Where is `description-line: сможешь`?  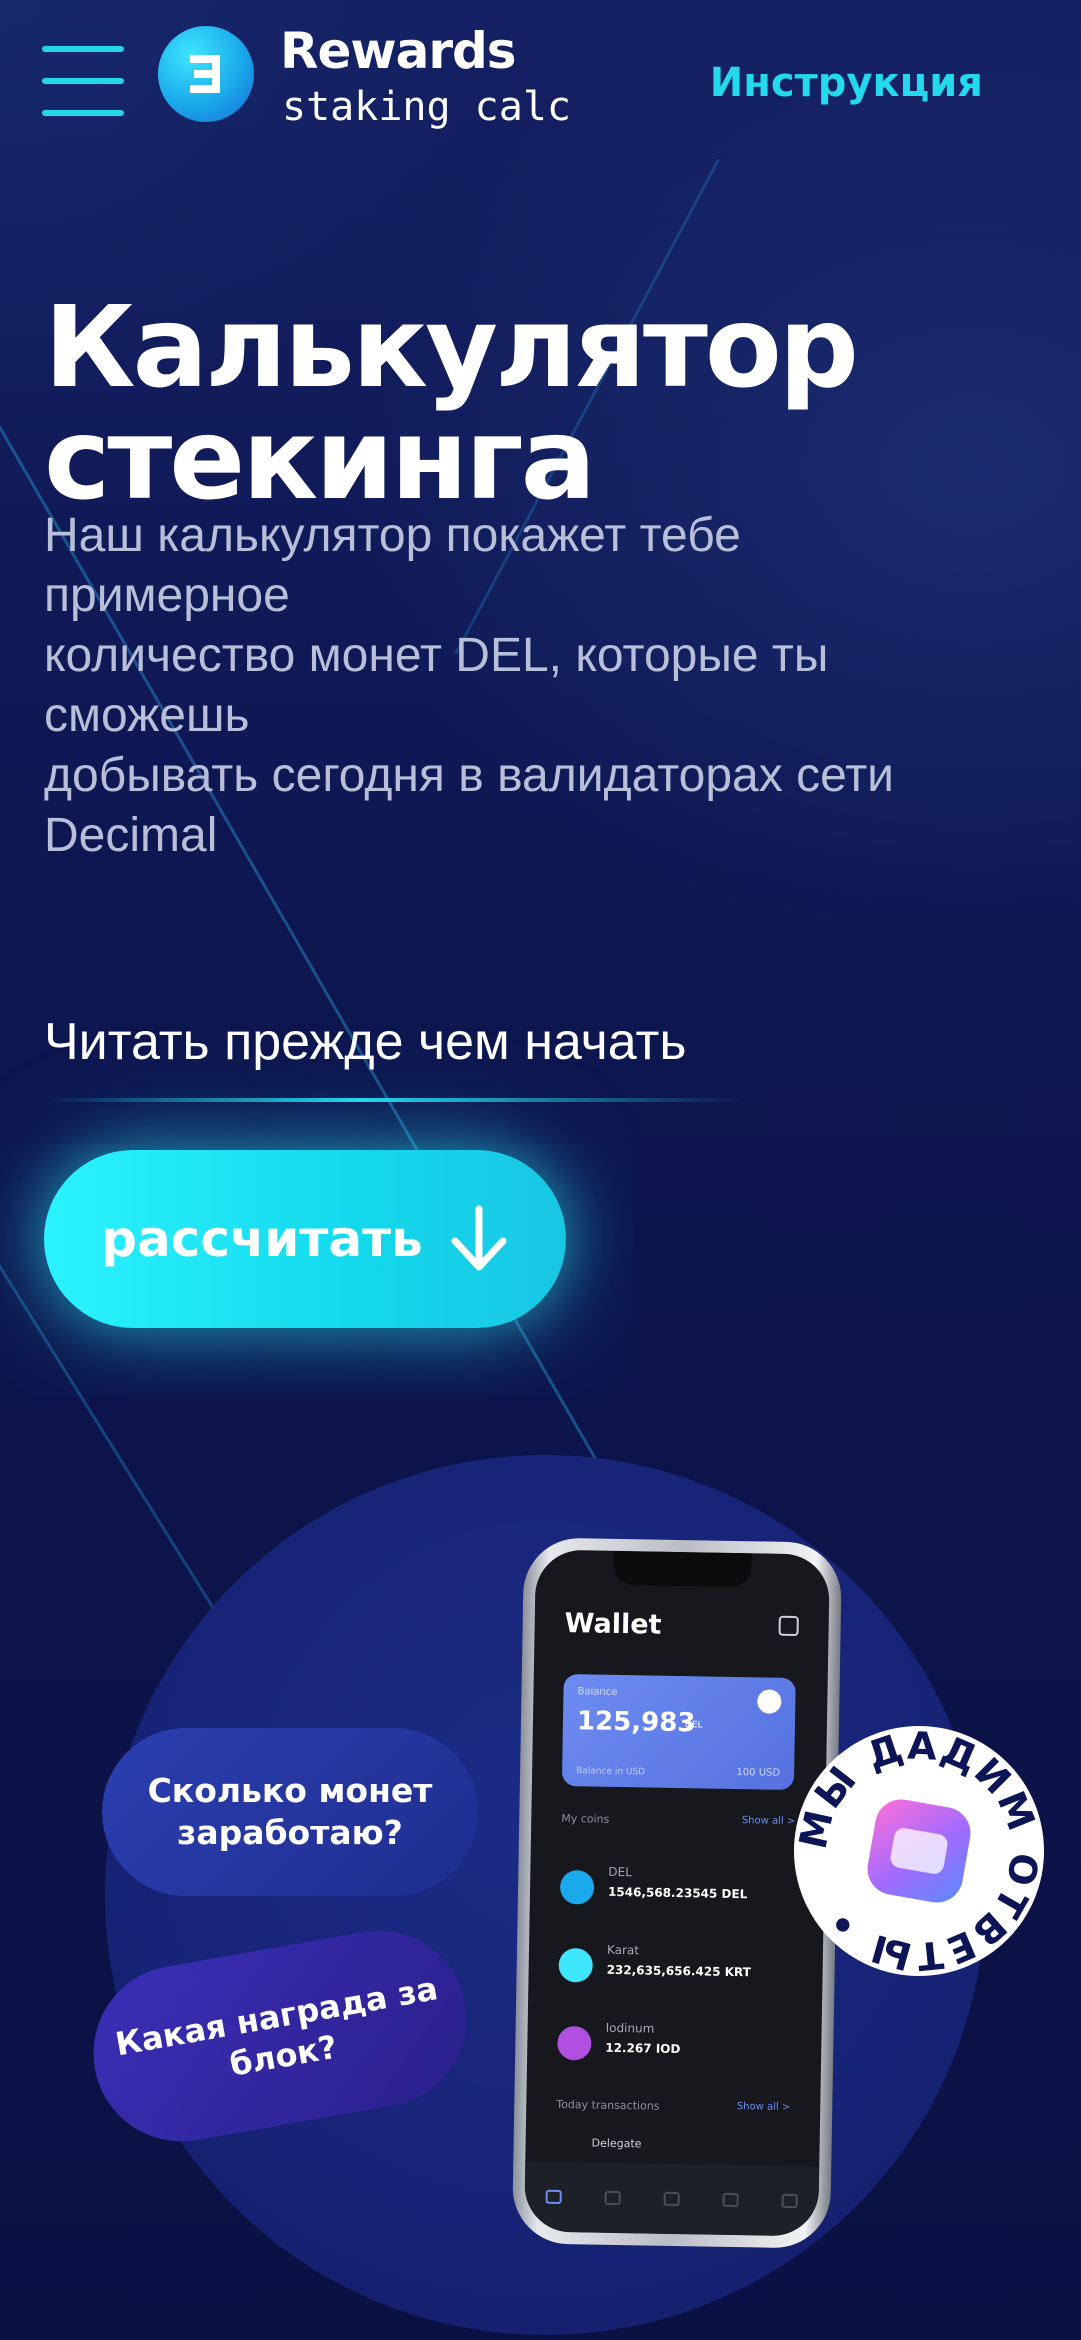 description-line: сможешь is located at coordinates (147, 715).